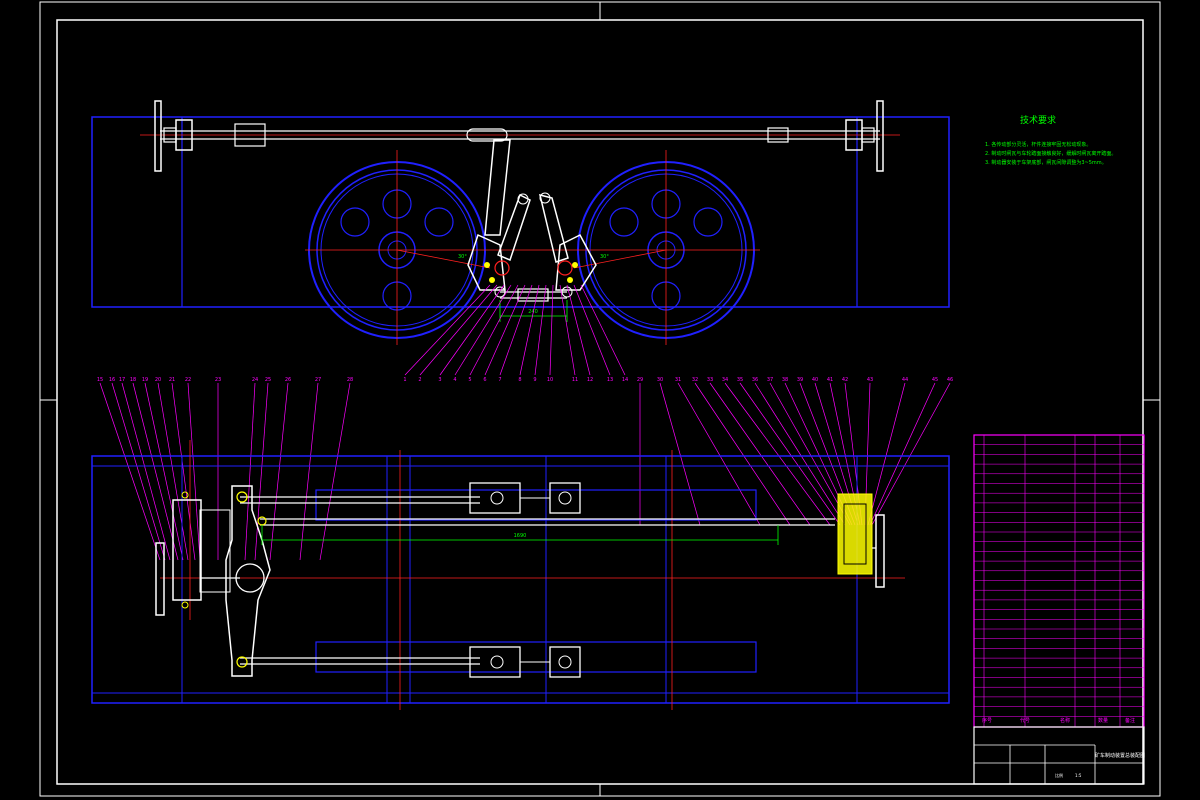 The width and height of the screenshot is (1200, 800). What do you see at coordinates (133, 380) in the screenshot?
I see `balloon-number: 18` at bounding box center [133, 380].